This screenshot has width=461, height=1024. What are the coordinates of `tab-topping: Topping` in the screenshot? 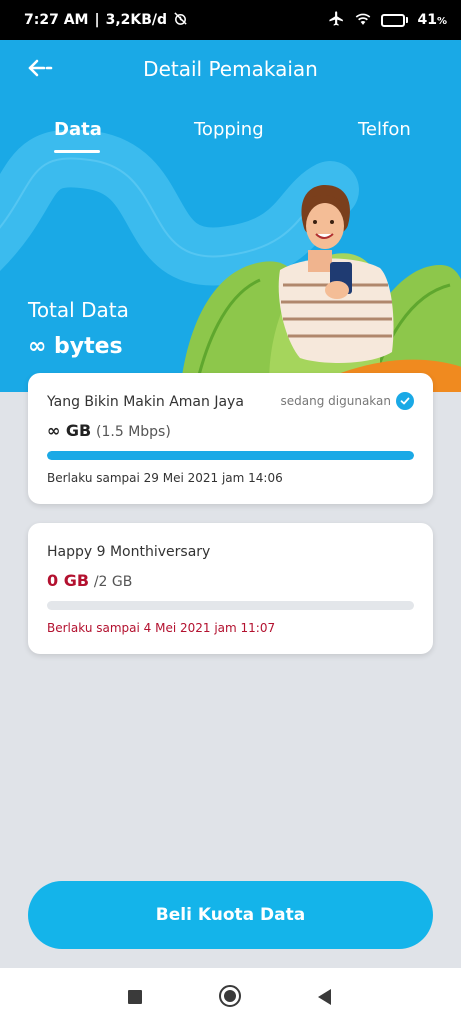 It's located at (229, 129).